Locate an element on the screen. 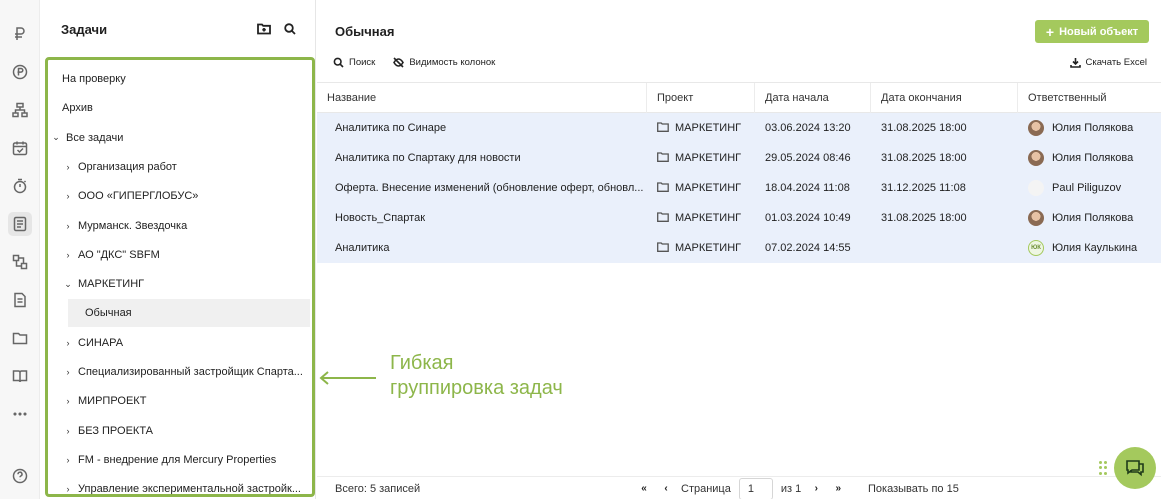  tree-item: › FM - внедрение для Mercury Properties is located at coordinates (180, 460).